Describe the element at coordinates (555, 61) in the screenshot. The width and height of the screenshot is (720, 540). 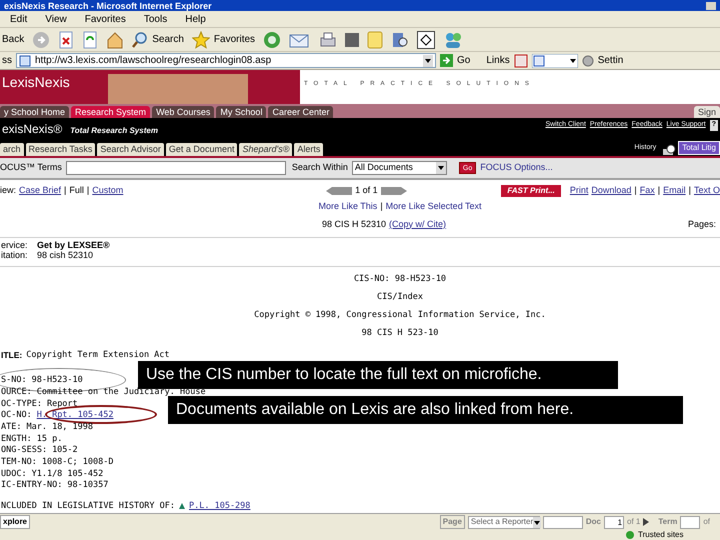
I see `google-toolbar-icon` at that location.